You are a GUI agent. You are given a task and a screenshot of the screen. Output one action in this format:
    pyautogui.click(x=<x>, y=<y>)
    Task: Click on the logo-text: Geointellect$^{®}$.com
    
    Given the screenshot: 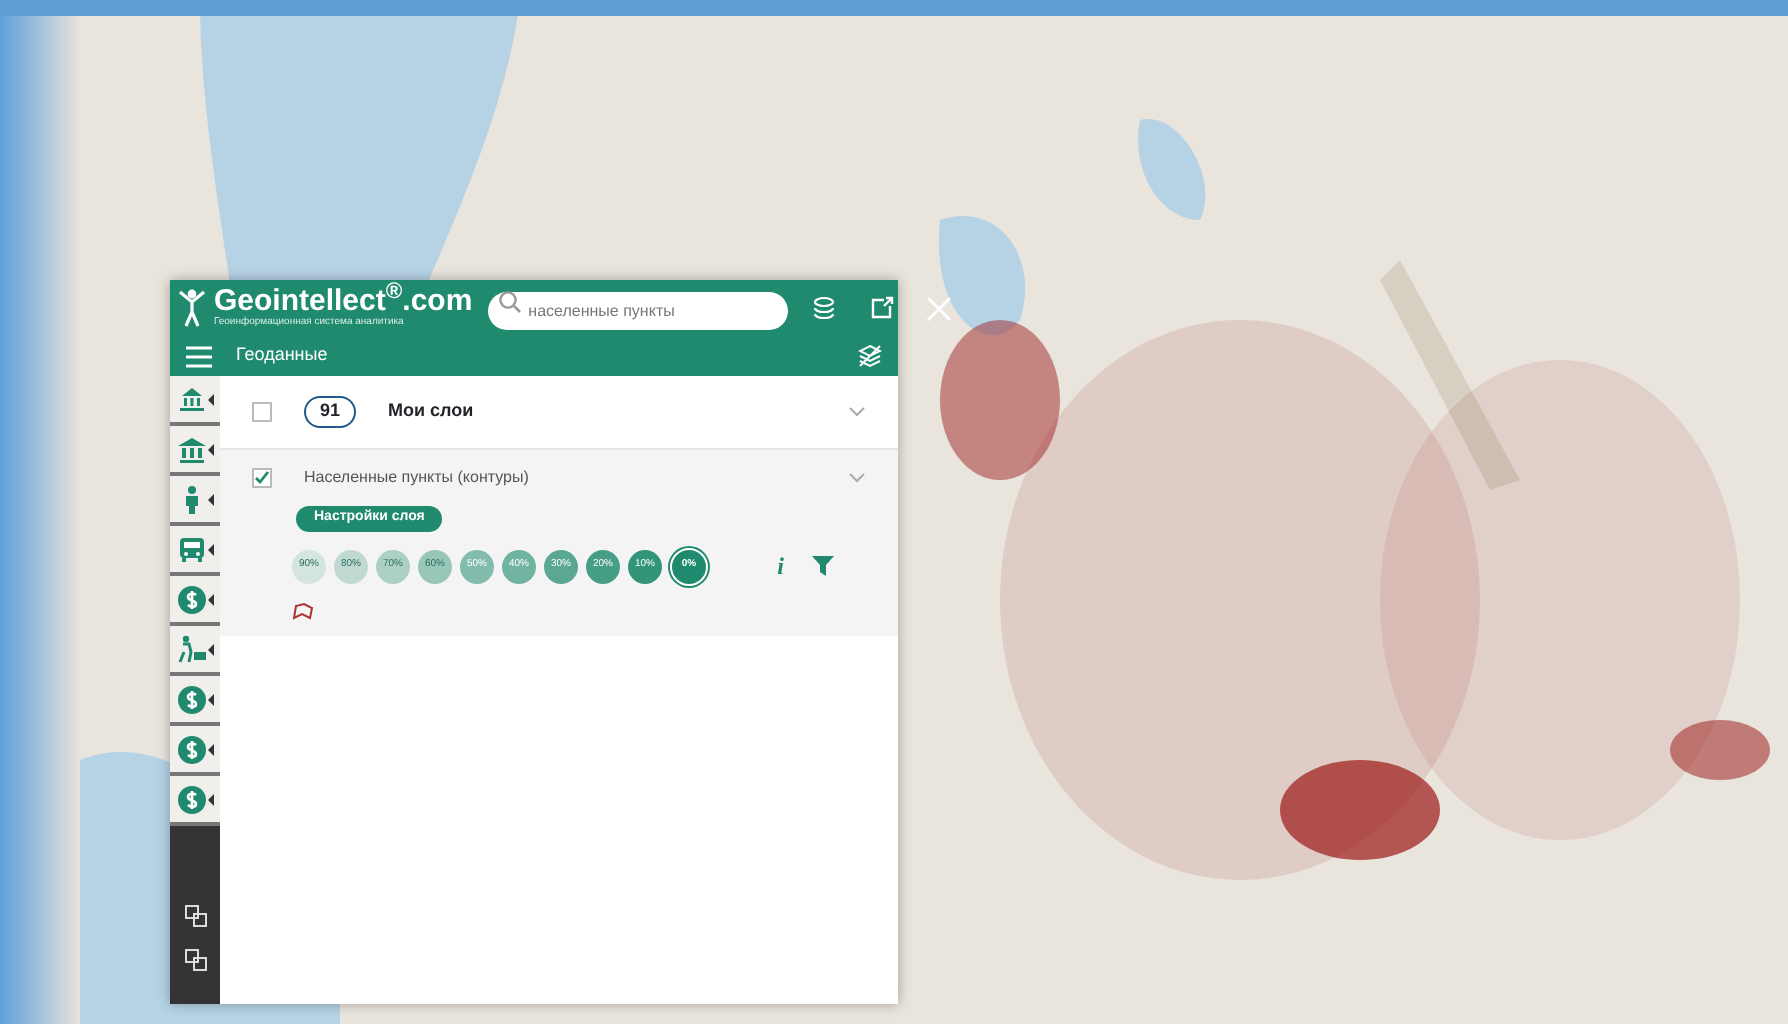 What is the action you would take?
    pyautogui.click(x=343, y=300)
    